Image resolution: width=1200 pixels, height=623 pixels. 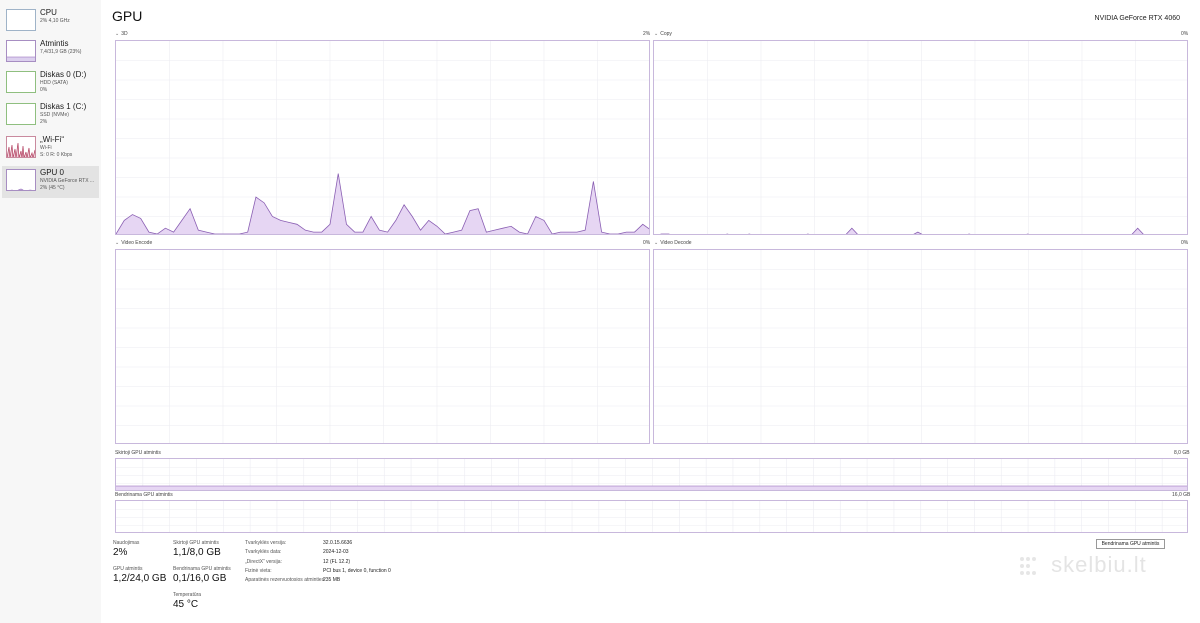 I want to click on shared-mem-label: Bendrinama GPU atmintis, so click(x=202, y=569).